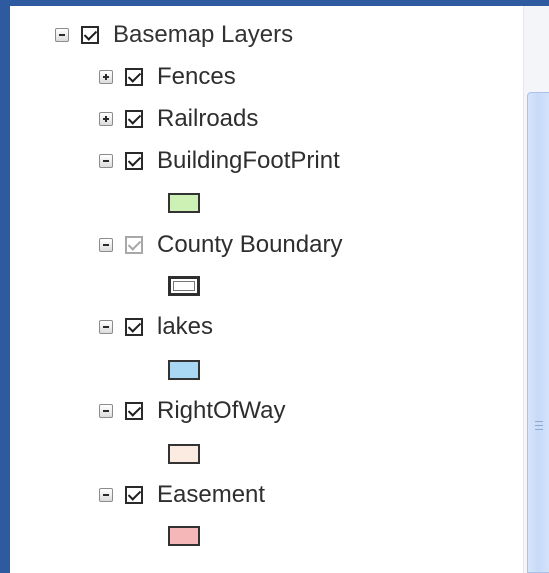 Image resolution: width=549 pixels, height=573 pixels. Describe the element at coordinates (184, 536) in the screenshot. I see `easement-legend-swatch` at that location.